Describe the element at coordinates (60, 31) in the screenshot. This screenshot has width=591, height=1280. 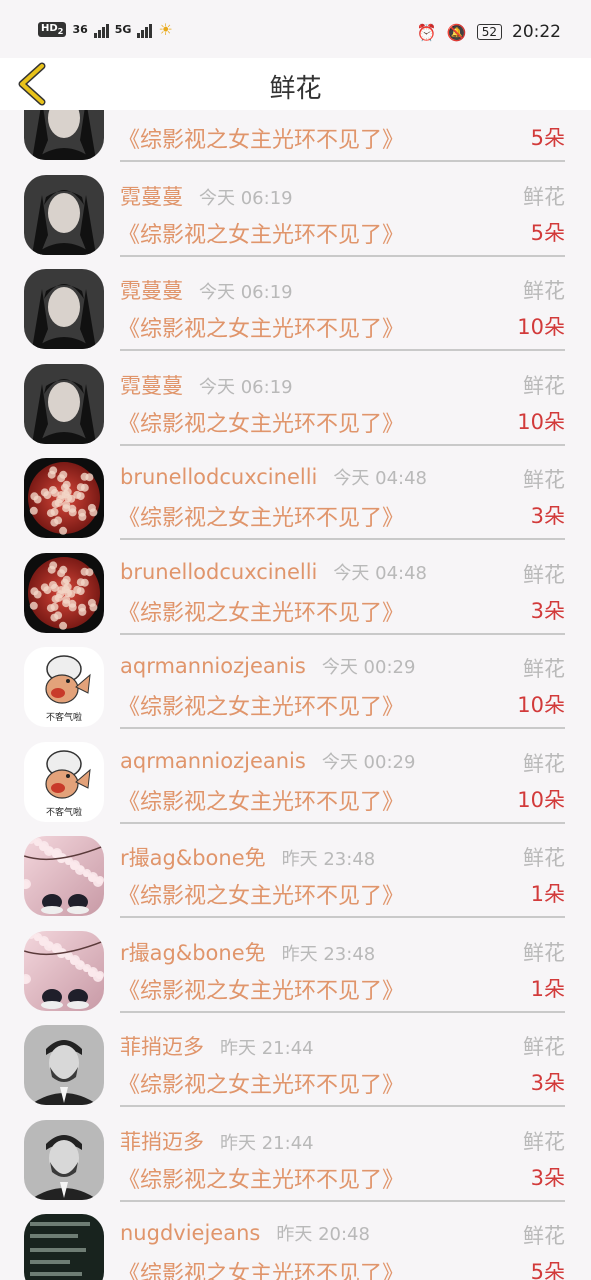
I see `hd-sub: 2` at that location.